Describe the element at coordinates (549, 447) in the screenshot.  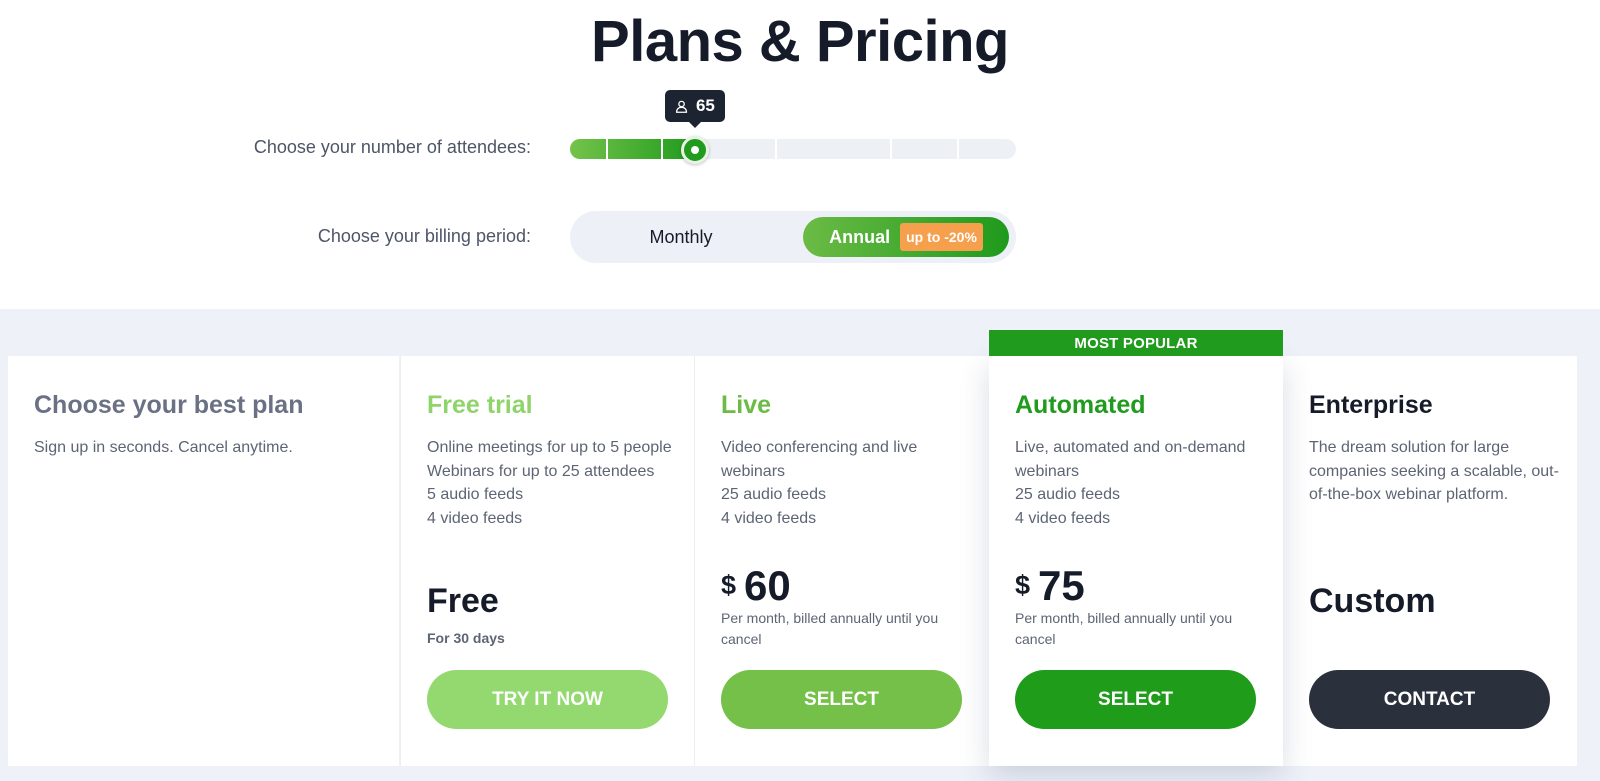
I see `plan-feature: Online meetings for up to 5 people` at that location.